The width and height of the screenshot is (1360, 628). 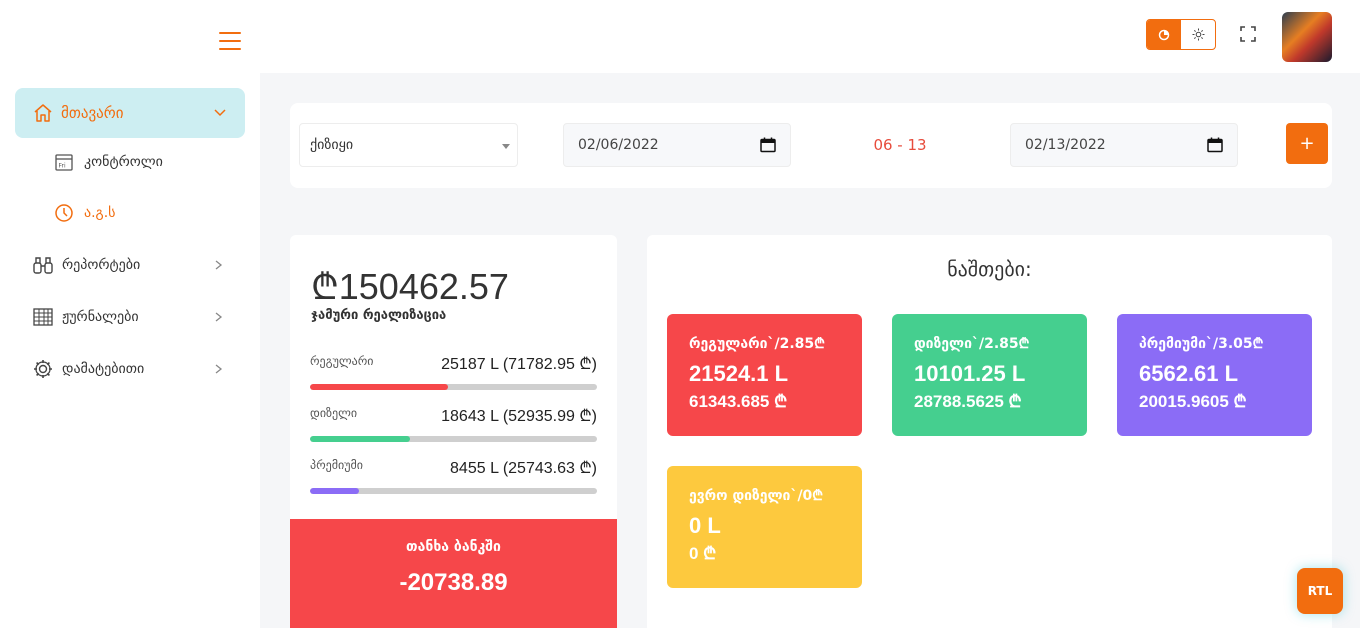 I want to click on sidebar-subitem-control: Fri კონტროლი, so click(x=108, y=162).